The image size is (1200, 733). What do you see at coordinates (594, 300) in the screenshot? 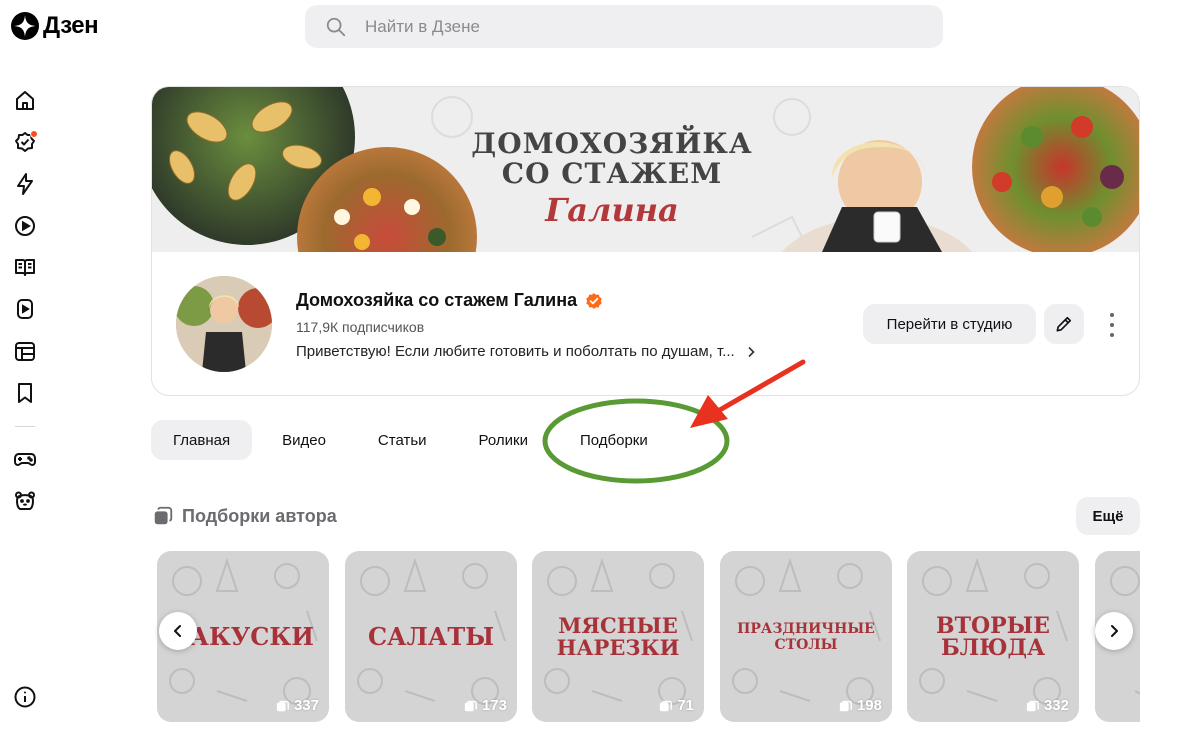
I see `verified-badge-icon` at bounding box center [594, 300].